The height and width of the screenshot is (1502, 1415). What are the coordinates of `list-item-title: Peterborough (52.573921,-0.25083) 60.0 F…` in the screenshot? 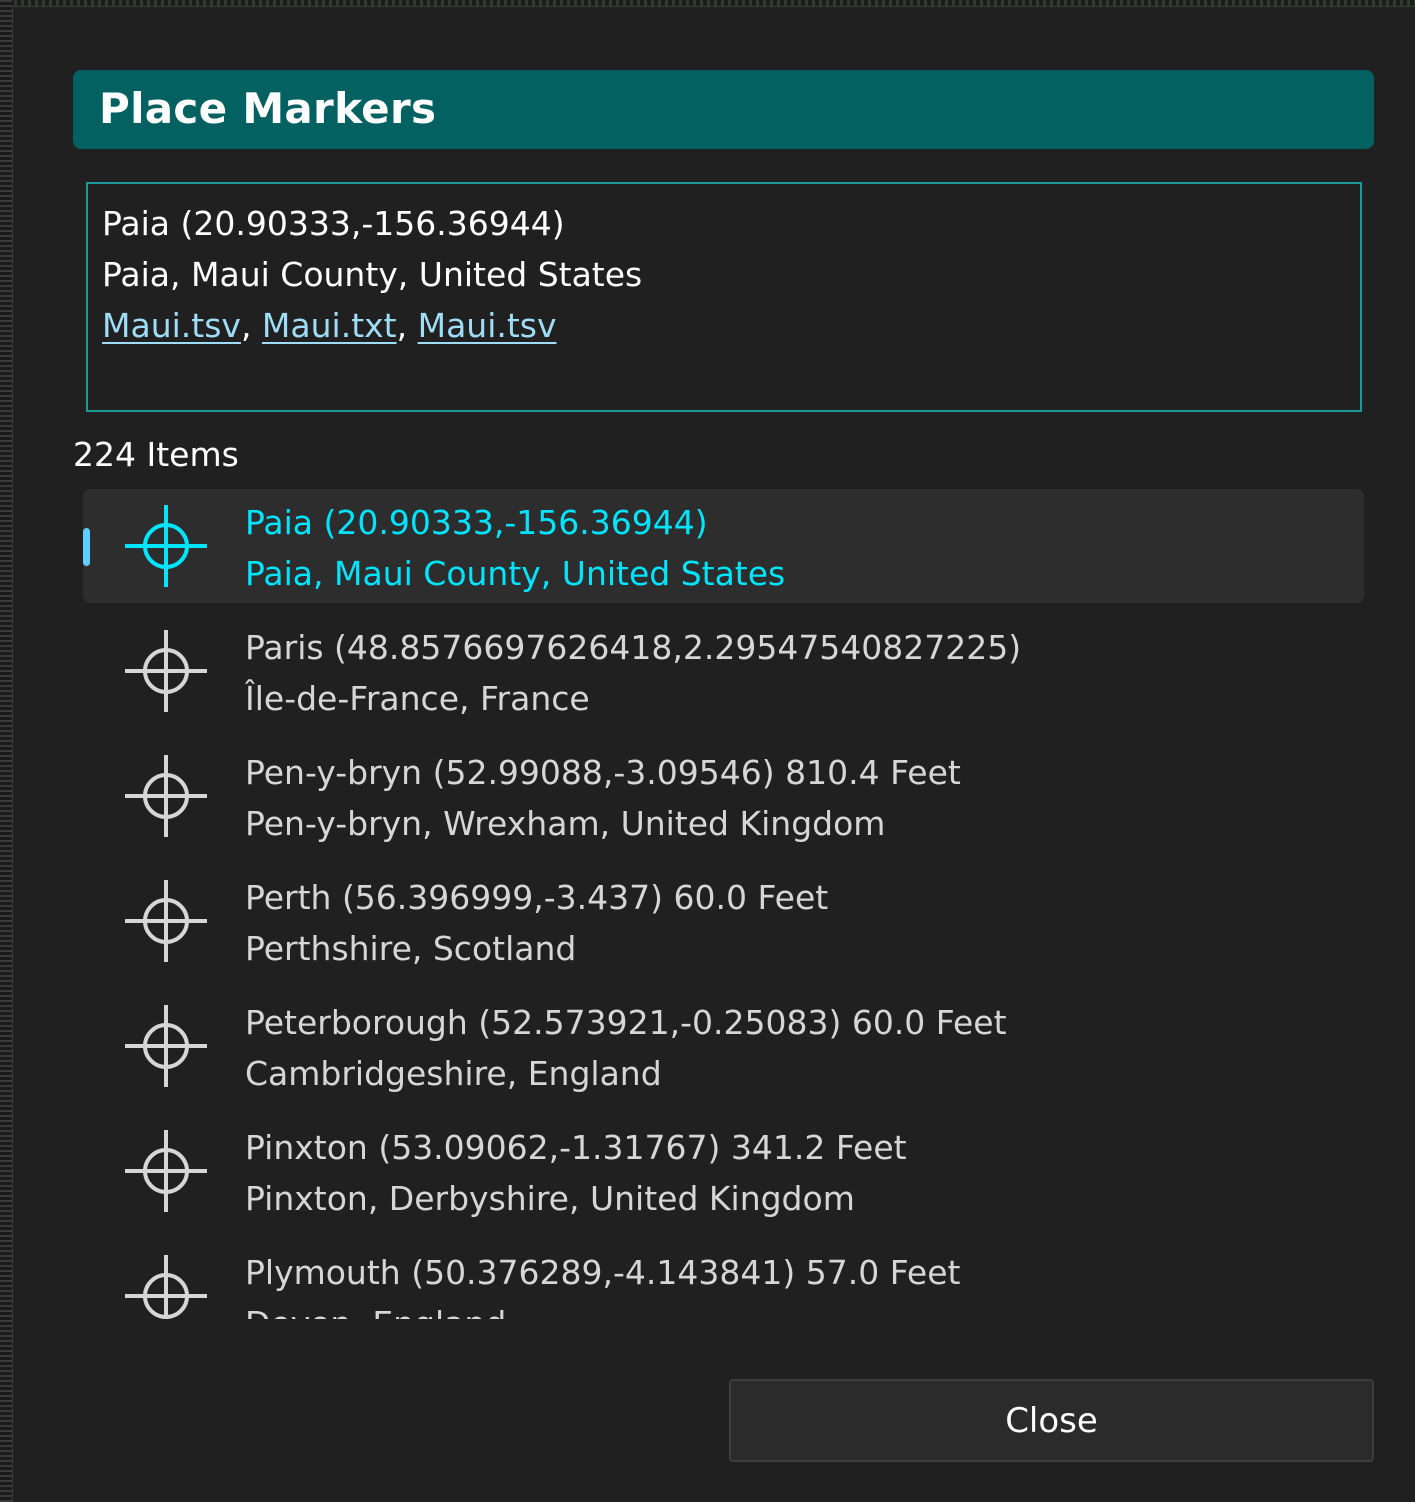 It's located at (626, 1022).